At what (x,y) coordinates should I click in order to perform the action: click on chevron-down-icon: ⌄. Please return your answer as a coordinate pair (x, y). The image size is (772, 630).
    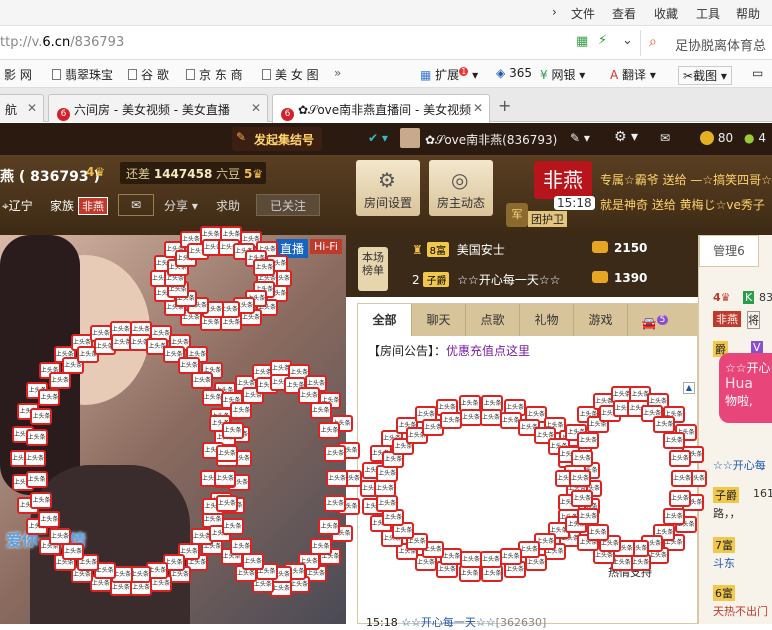
    Looking at the image, I should click on (627, 40).